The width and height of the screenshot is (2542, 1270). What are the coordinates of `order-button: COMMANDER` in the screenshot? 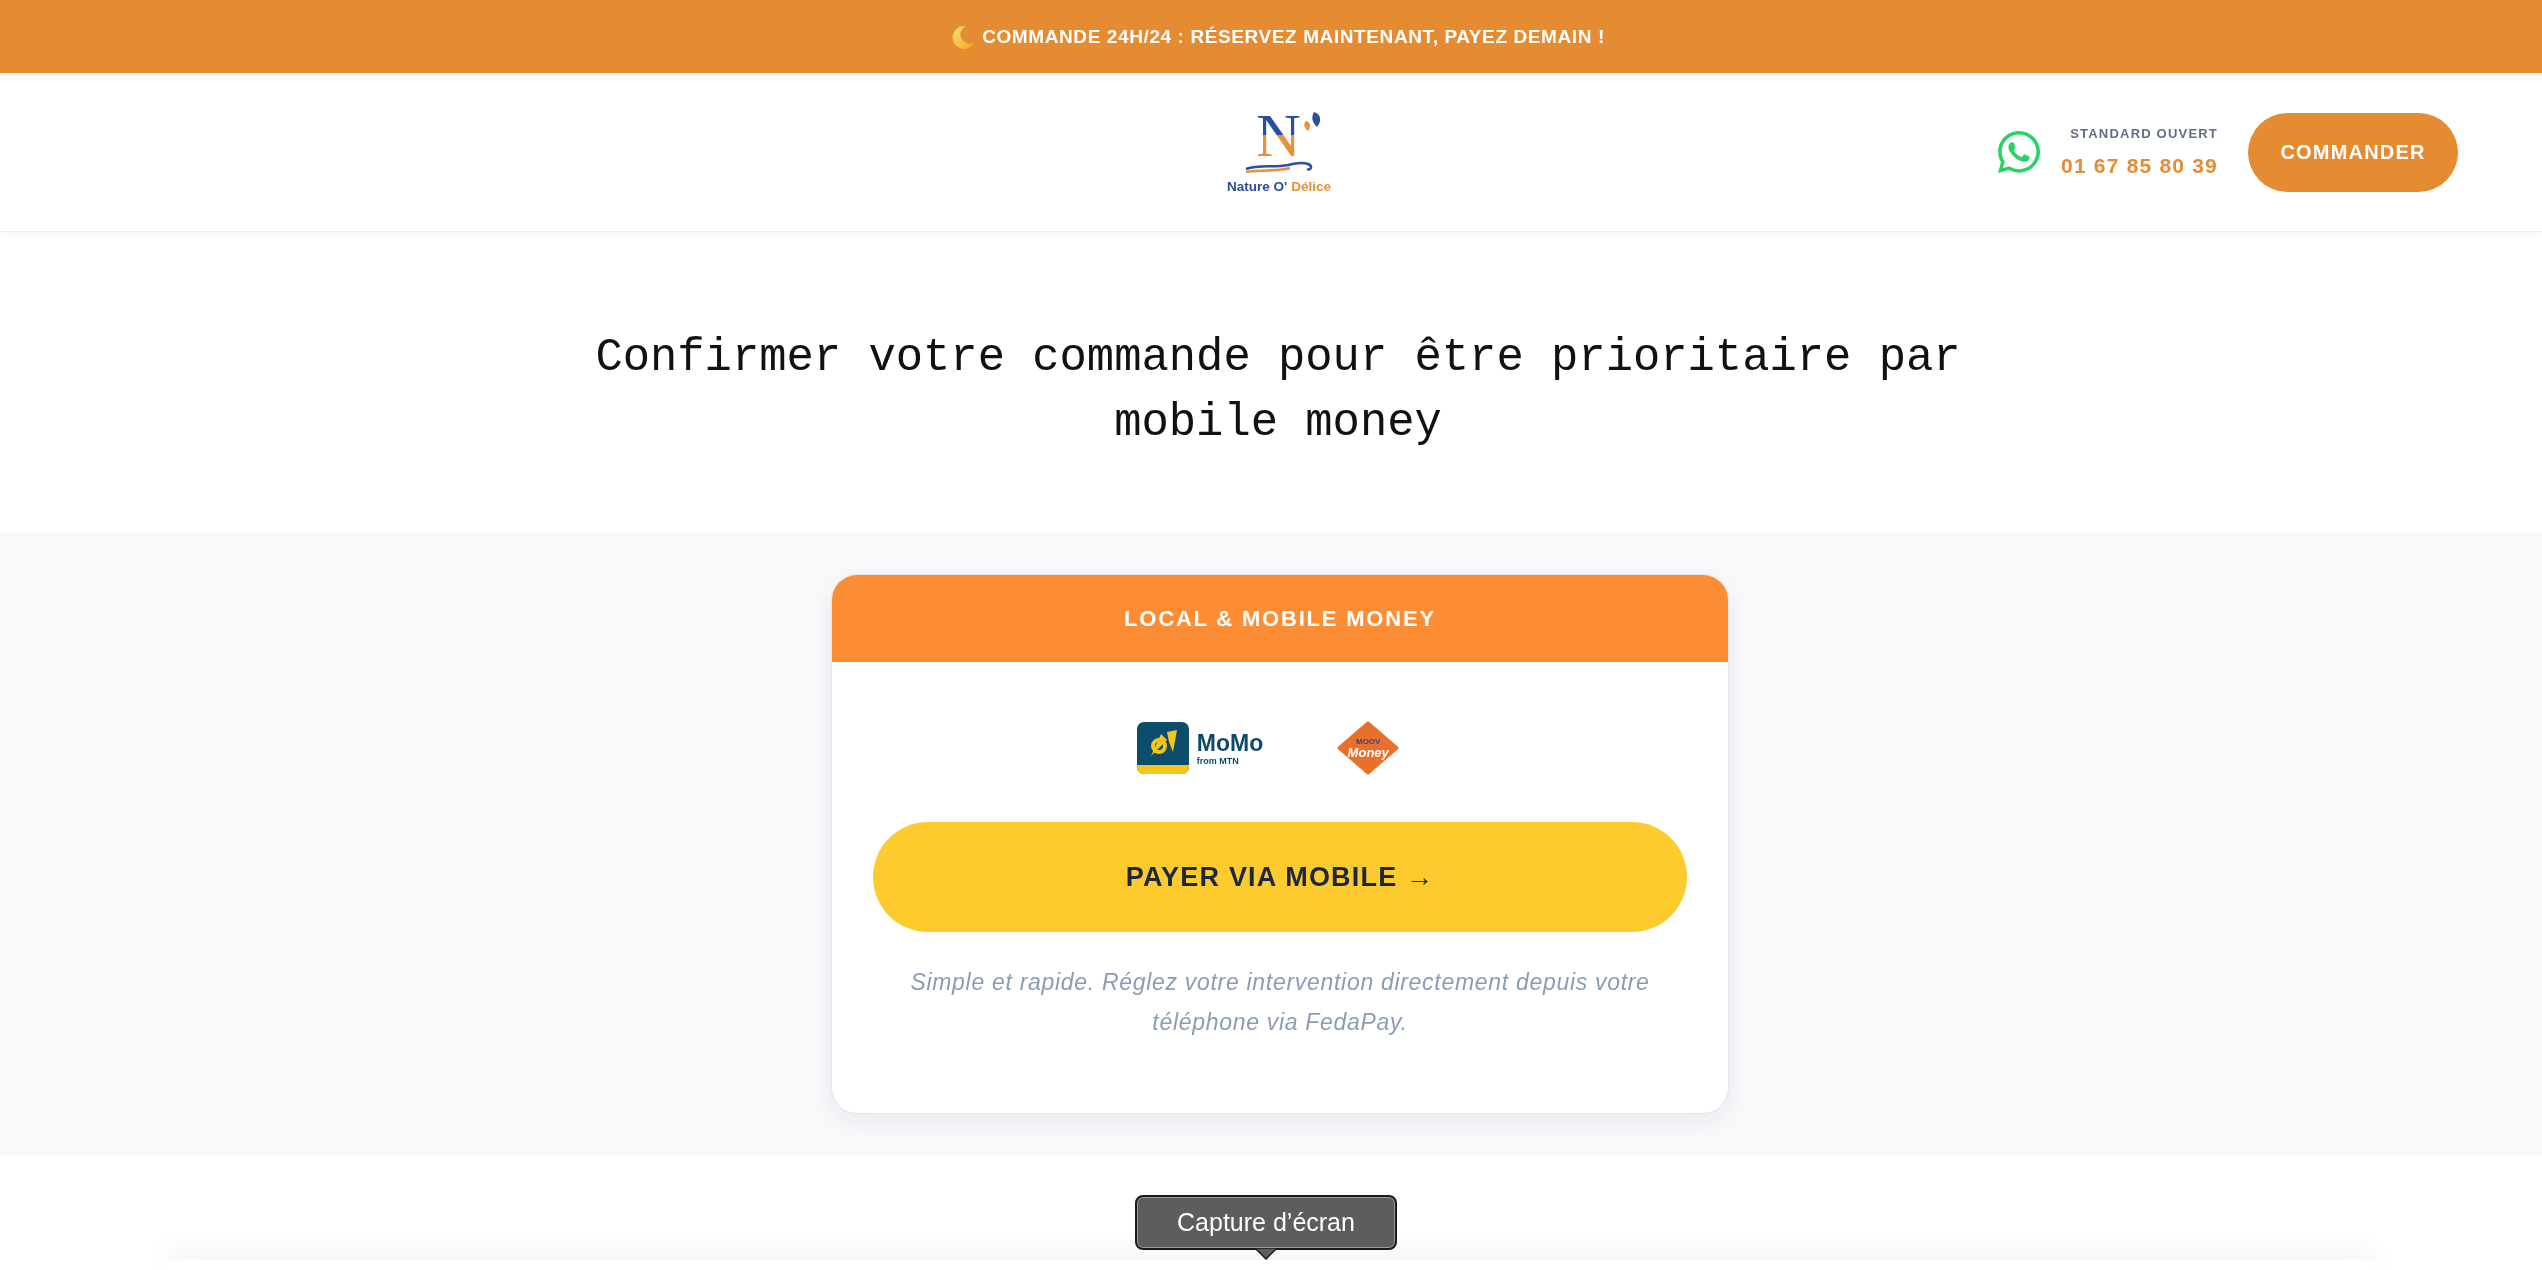 It's located at (2353, 152).